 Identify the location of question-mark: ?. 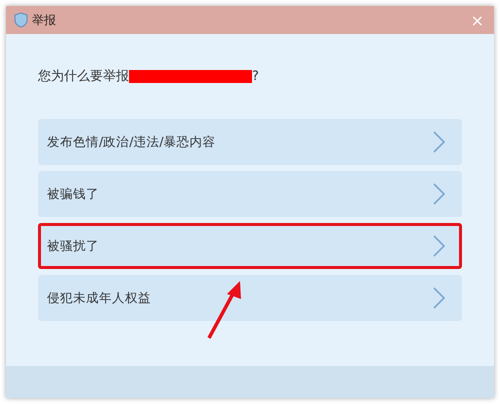
(255, 76).